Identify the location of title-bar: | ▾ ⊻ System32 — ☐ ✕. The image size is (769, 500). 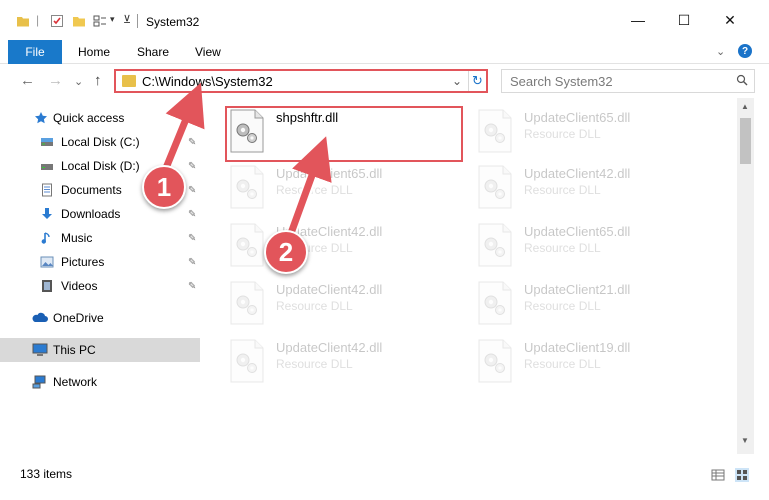
(384, 20).